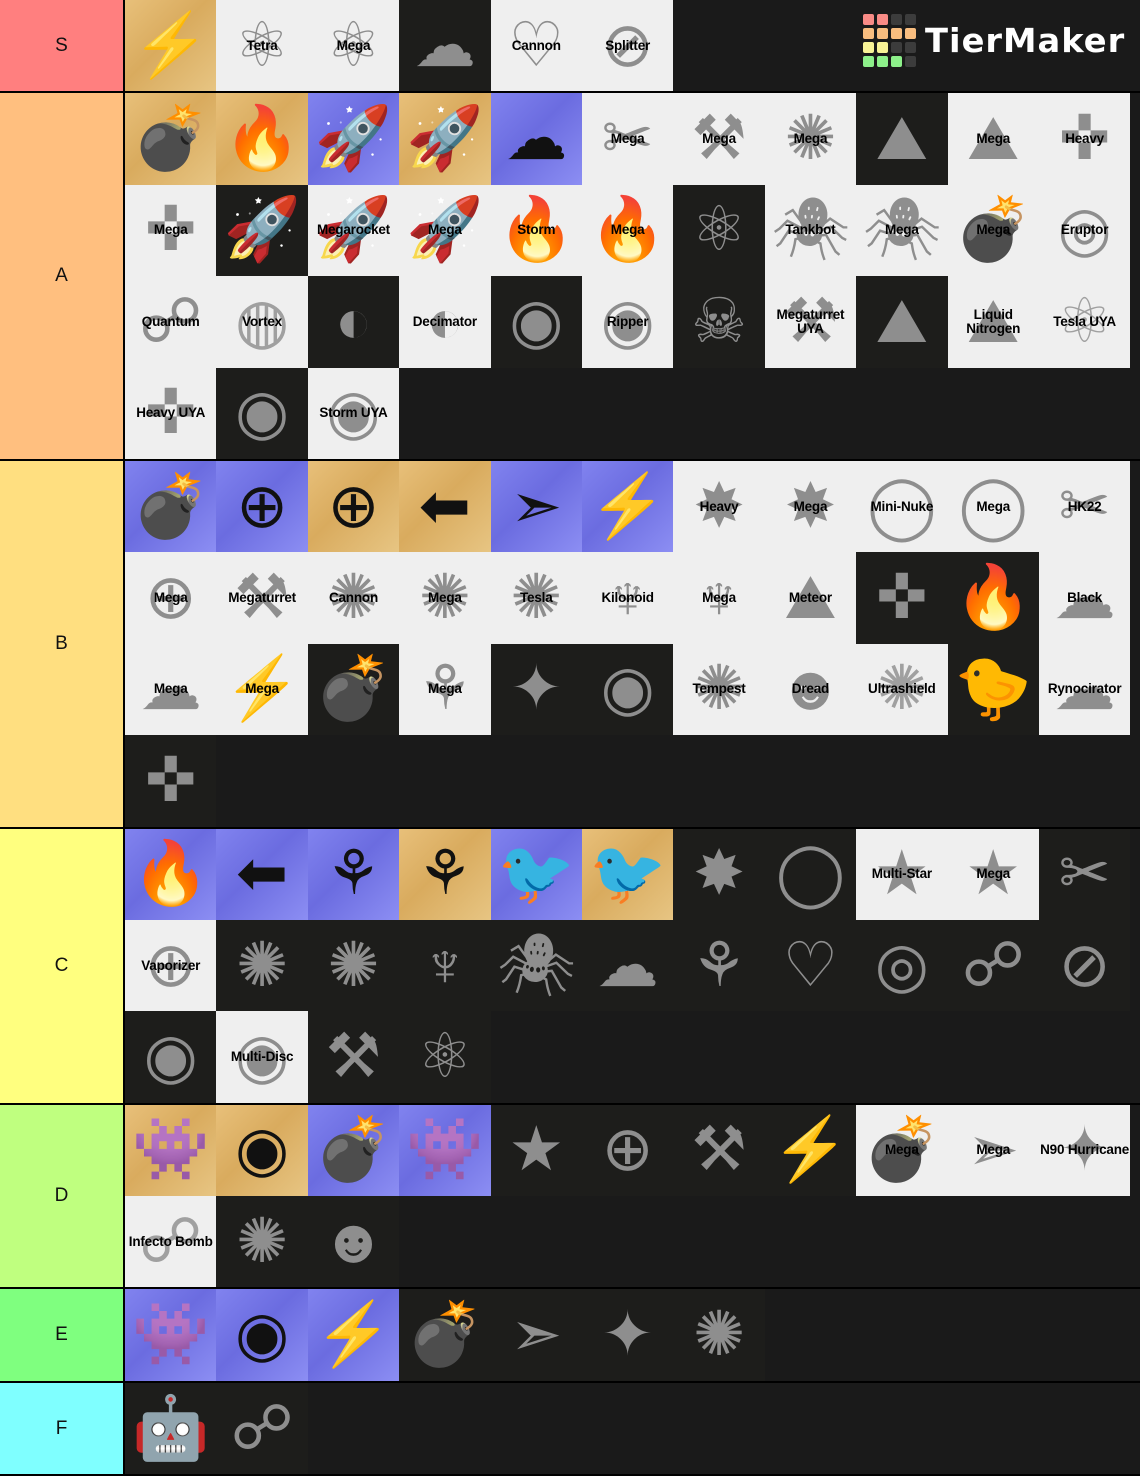  I want to click on tier-item: ☁, so click(445, 46).